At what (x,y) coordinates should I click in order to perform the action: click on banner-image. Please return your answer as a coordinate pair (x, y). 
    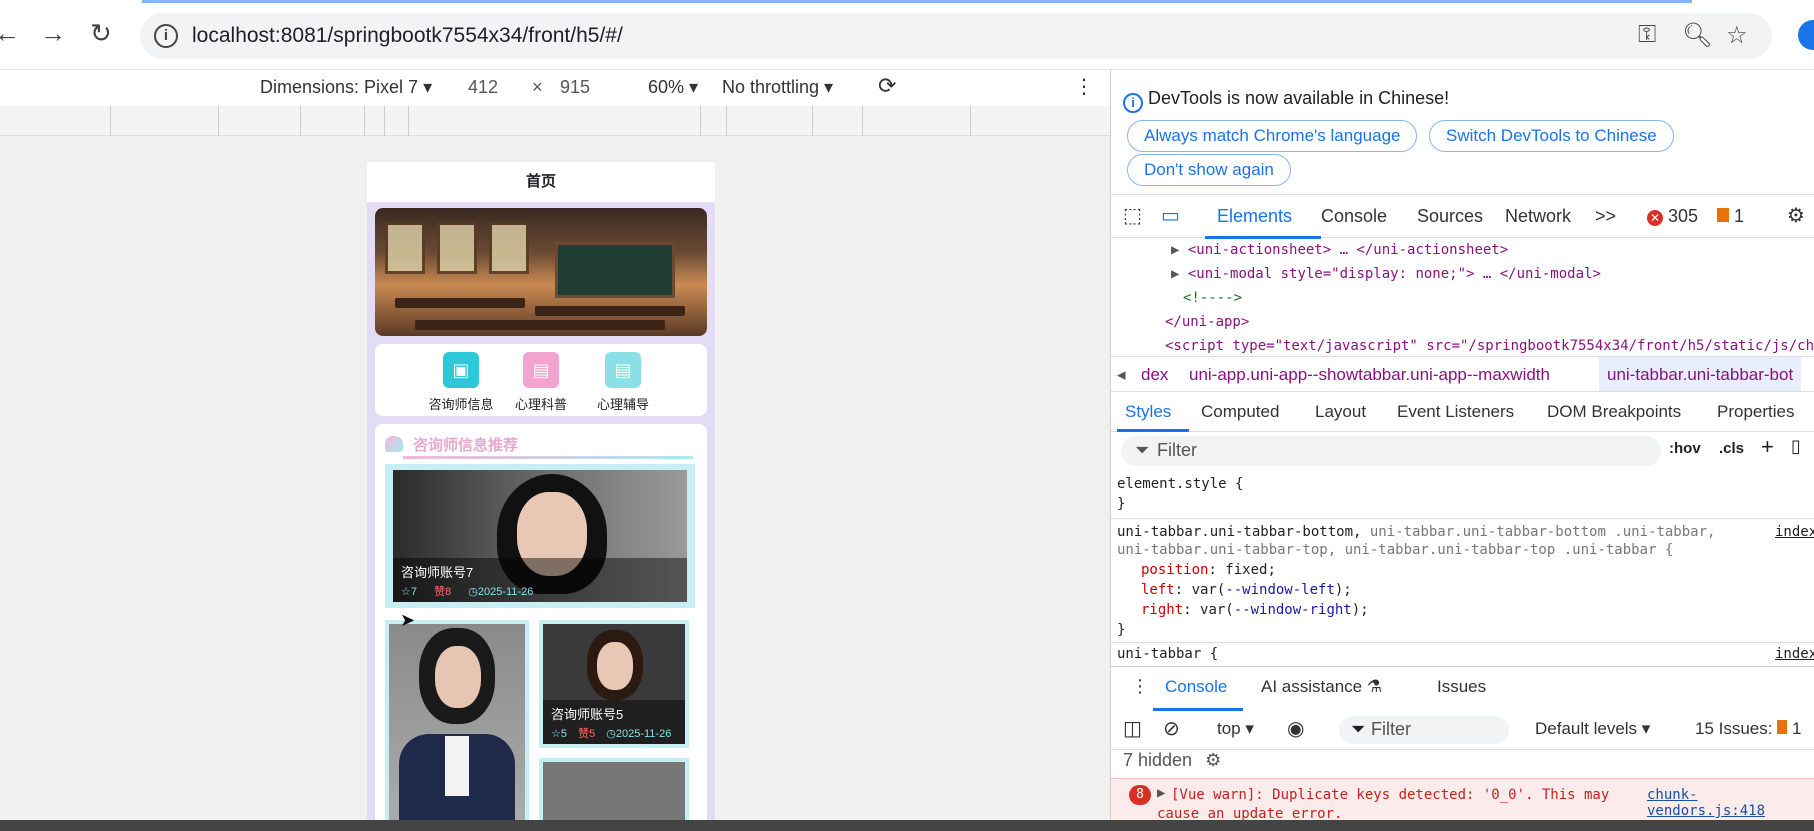
    Looking at the image, I should click on (541, 272).